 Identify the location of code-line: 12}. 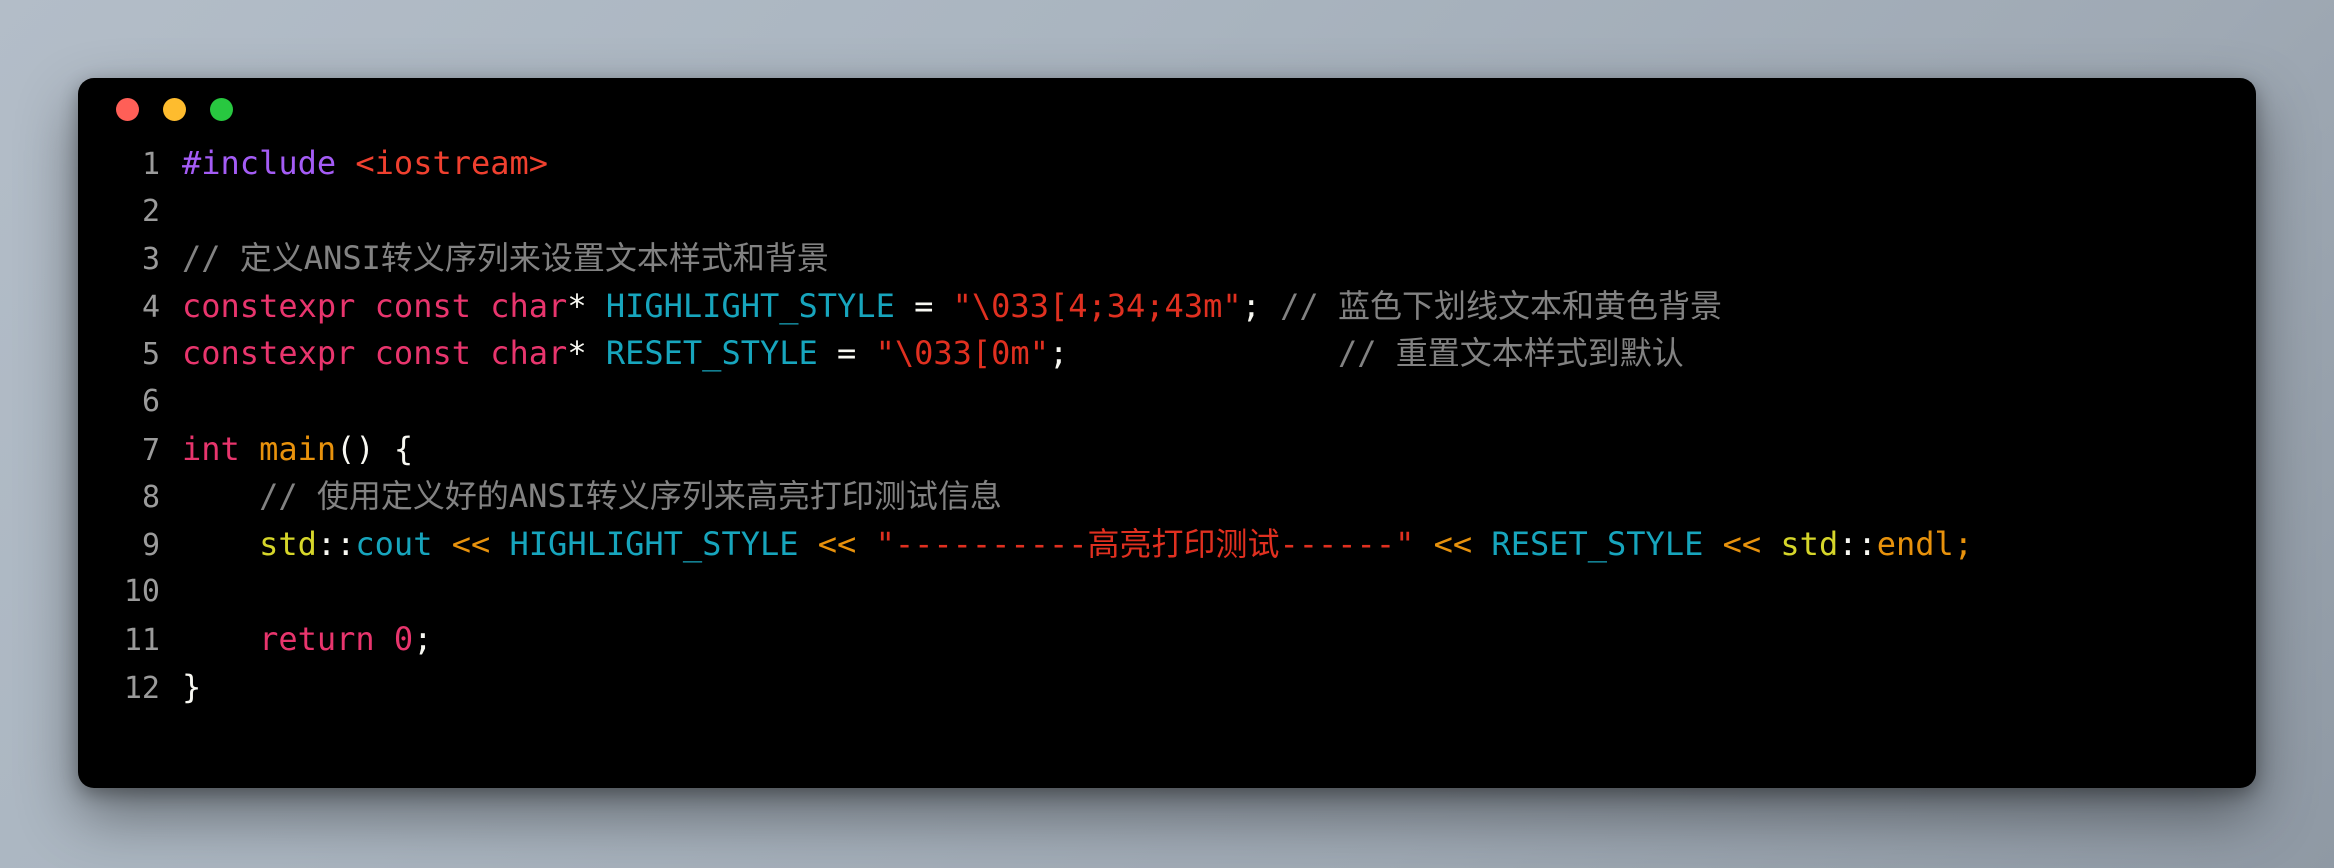
(1167, 688).